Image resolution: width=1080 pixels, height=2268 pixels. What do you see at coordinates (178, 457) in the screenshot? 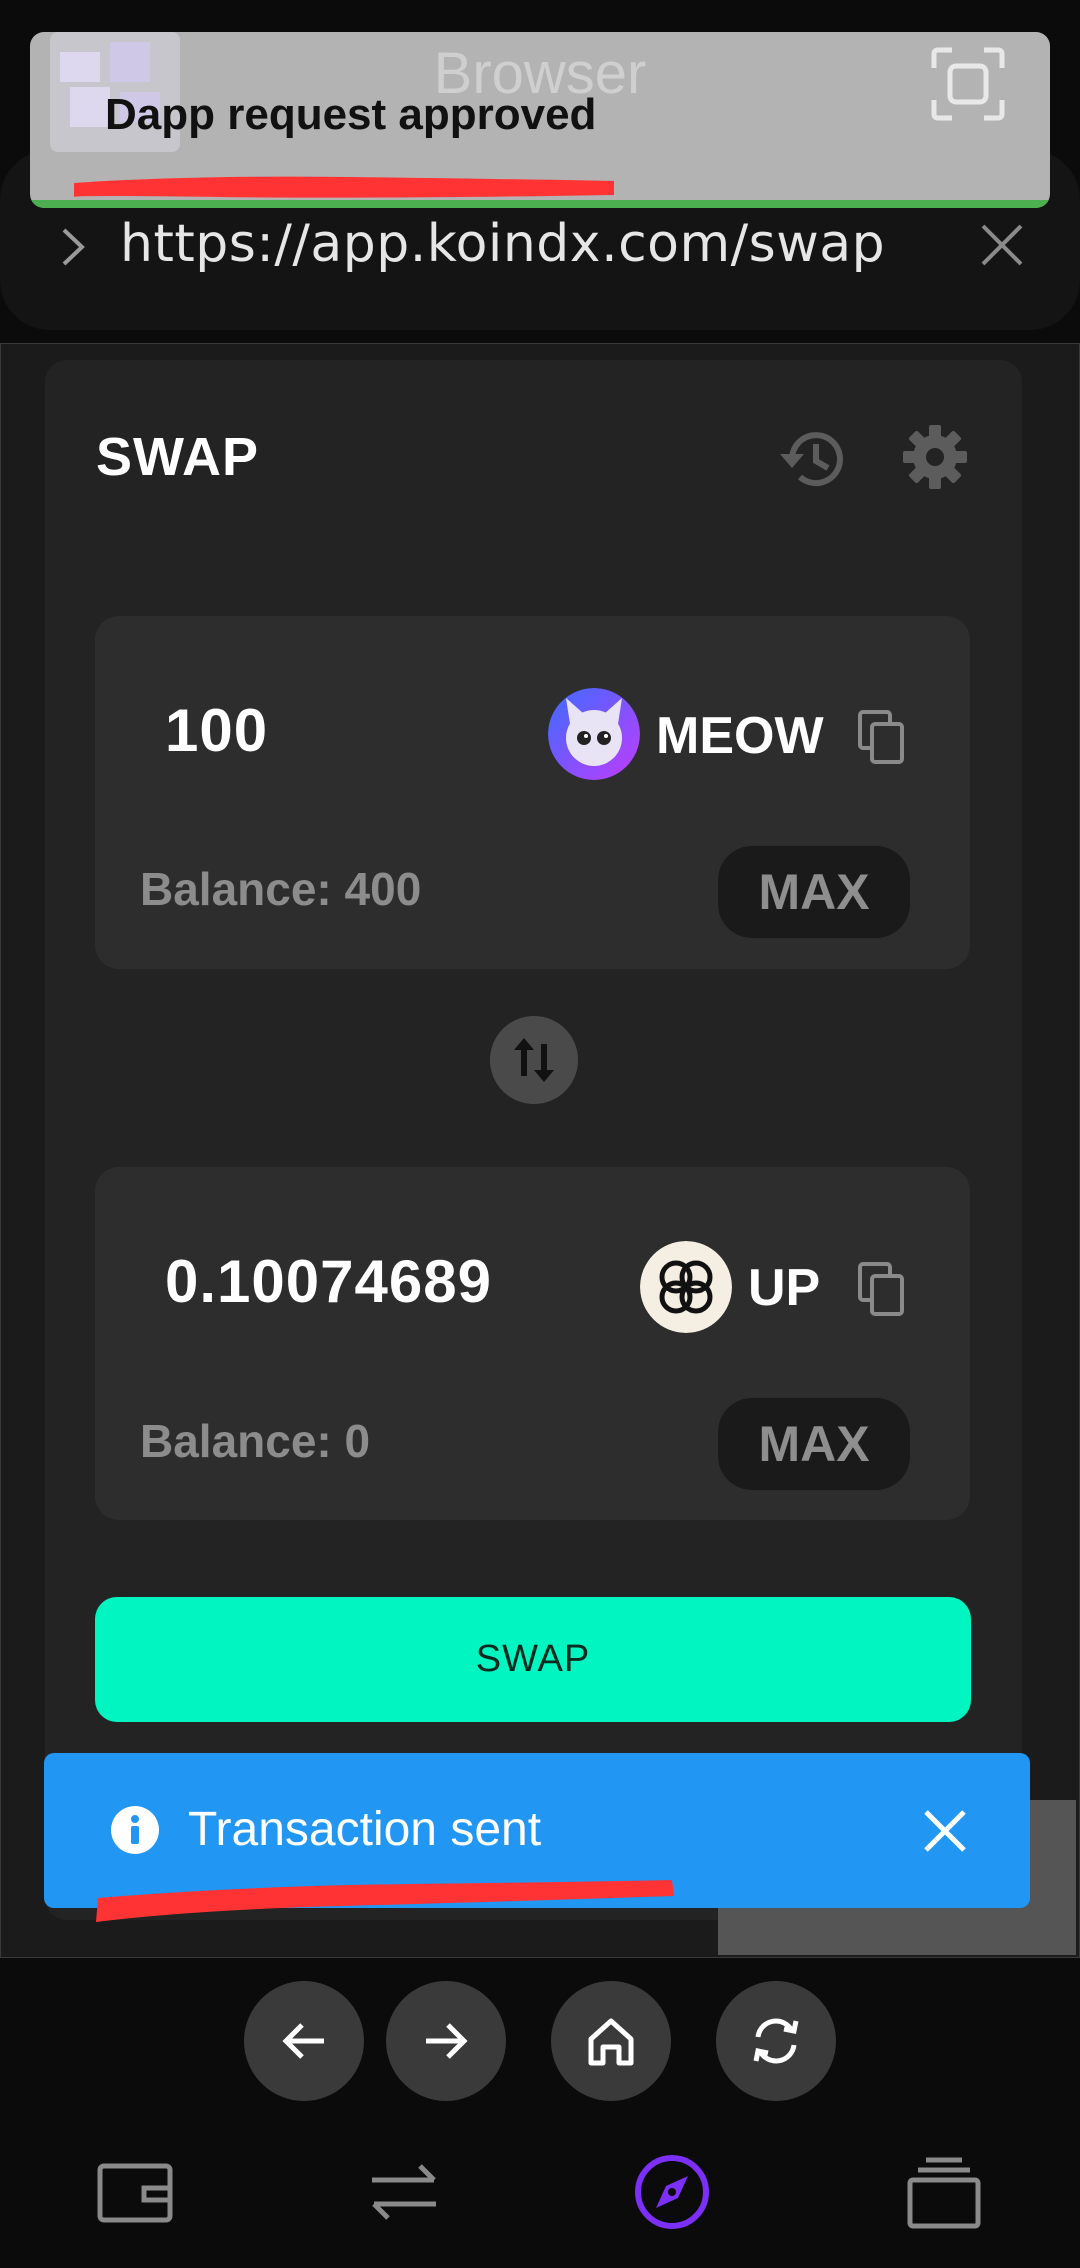
I see `swap-title: SWAP` at bounding box center [178, 457].